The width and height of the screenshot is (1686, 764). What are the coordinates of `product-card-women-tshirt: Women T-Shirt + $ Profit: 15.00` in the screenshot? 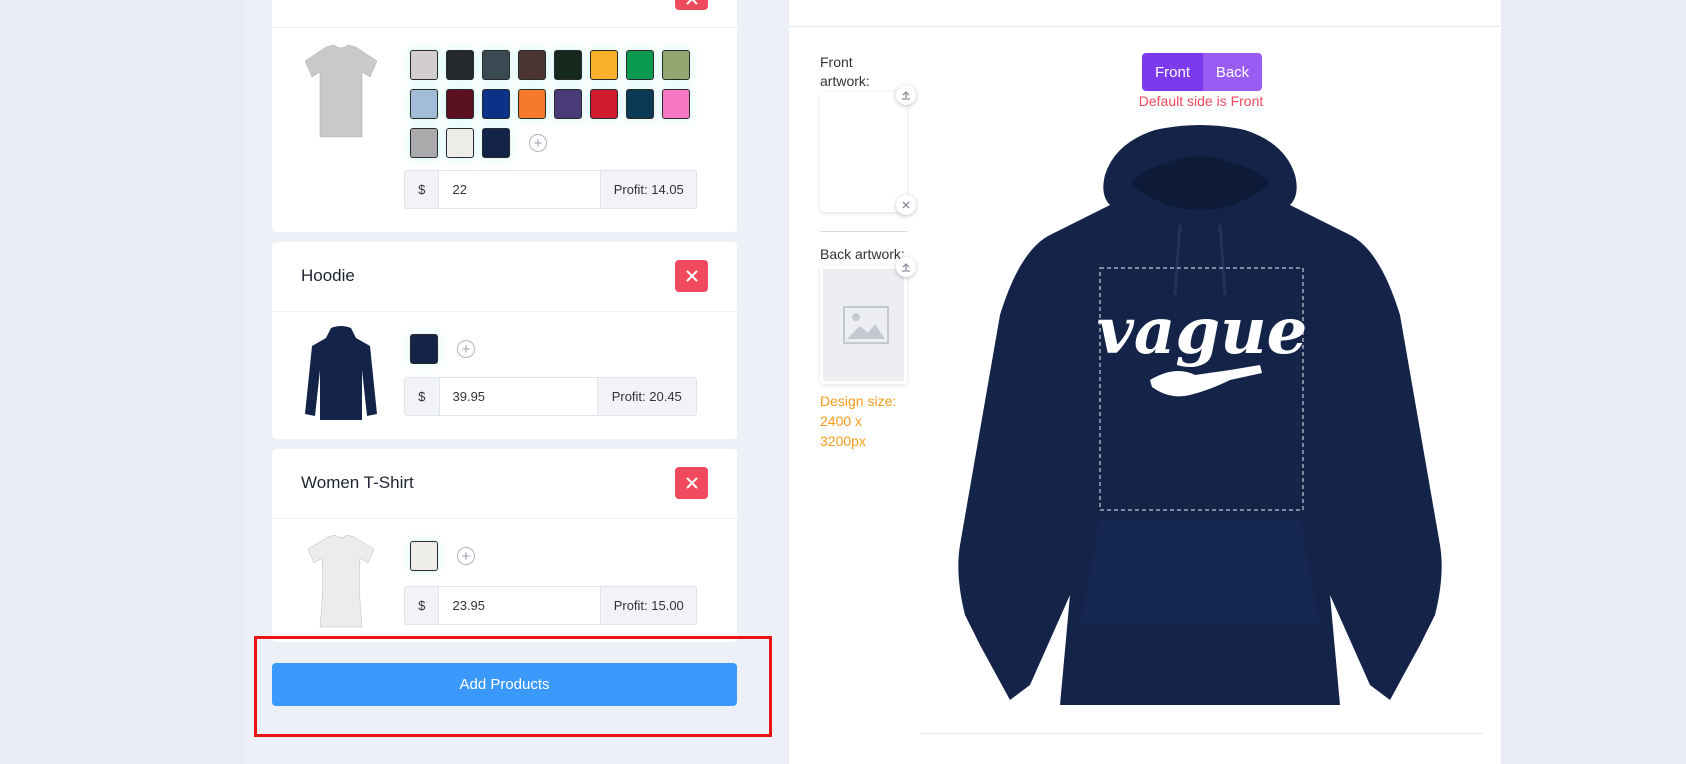 It's located at (504, 545).